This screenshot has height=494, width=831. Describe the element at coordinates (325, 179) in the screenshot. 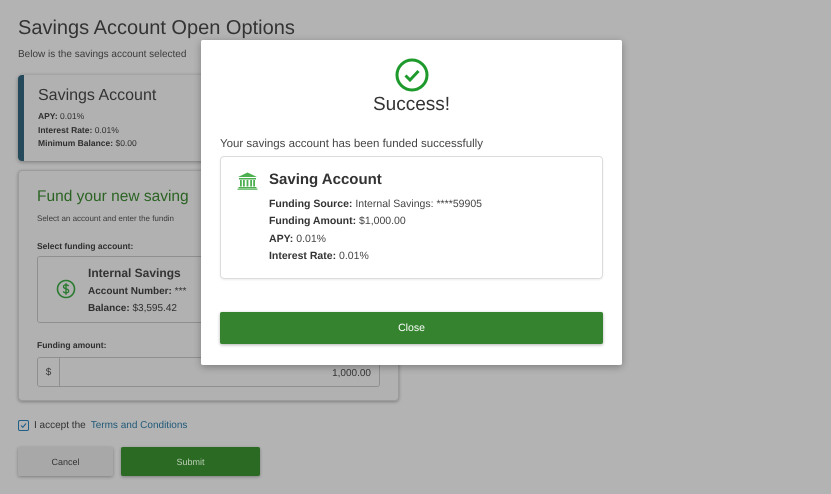

I see `summary-title: Saving Account` at that location.